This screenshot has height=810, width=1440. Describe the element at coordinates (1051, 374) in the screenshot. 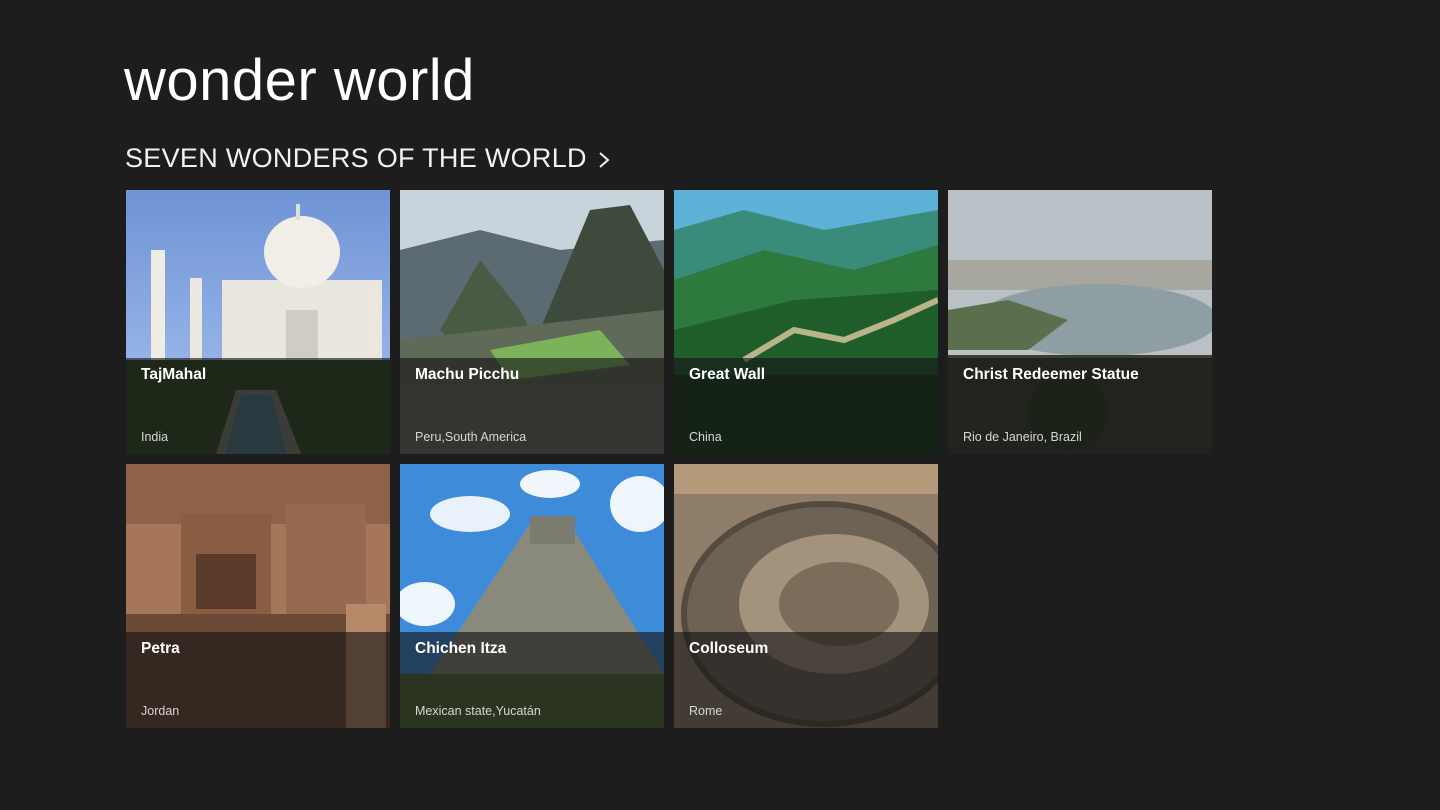

I see `wonder-name: Christ Redeemer Statue` at that location.